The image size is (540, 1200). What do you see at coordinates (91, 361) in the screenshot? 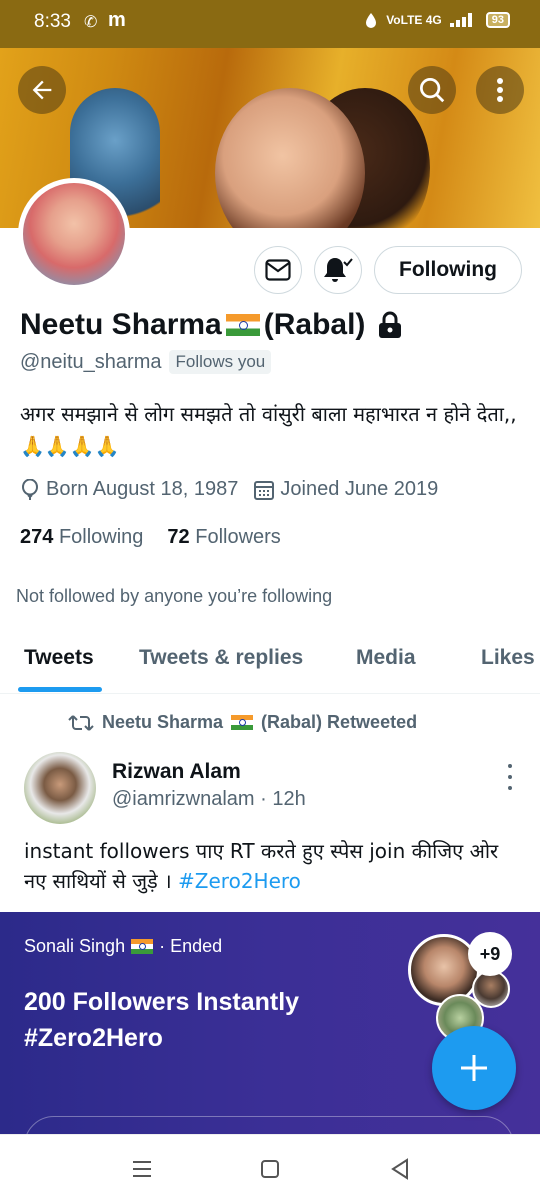
I see `profile-handle: @neitu_sharma` at bounding box center [91, 361].